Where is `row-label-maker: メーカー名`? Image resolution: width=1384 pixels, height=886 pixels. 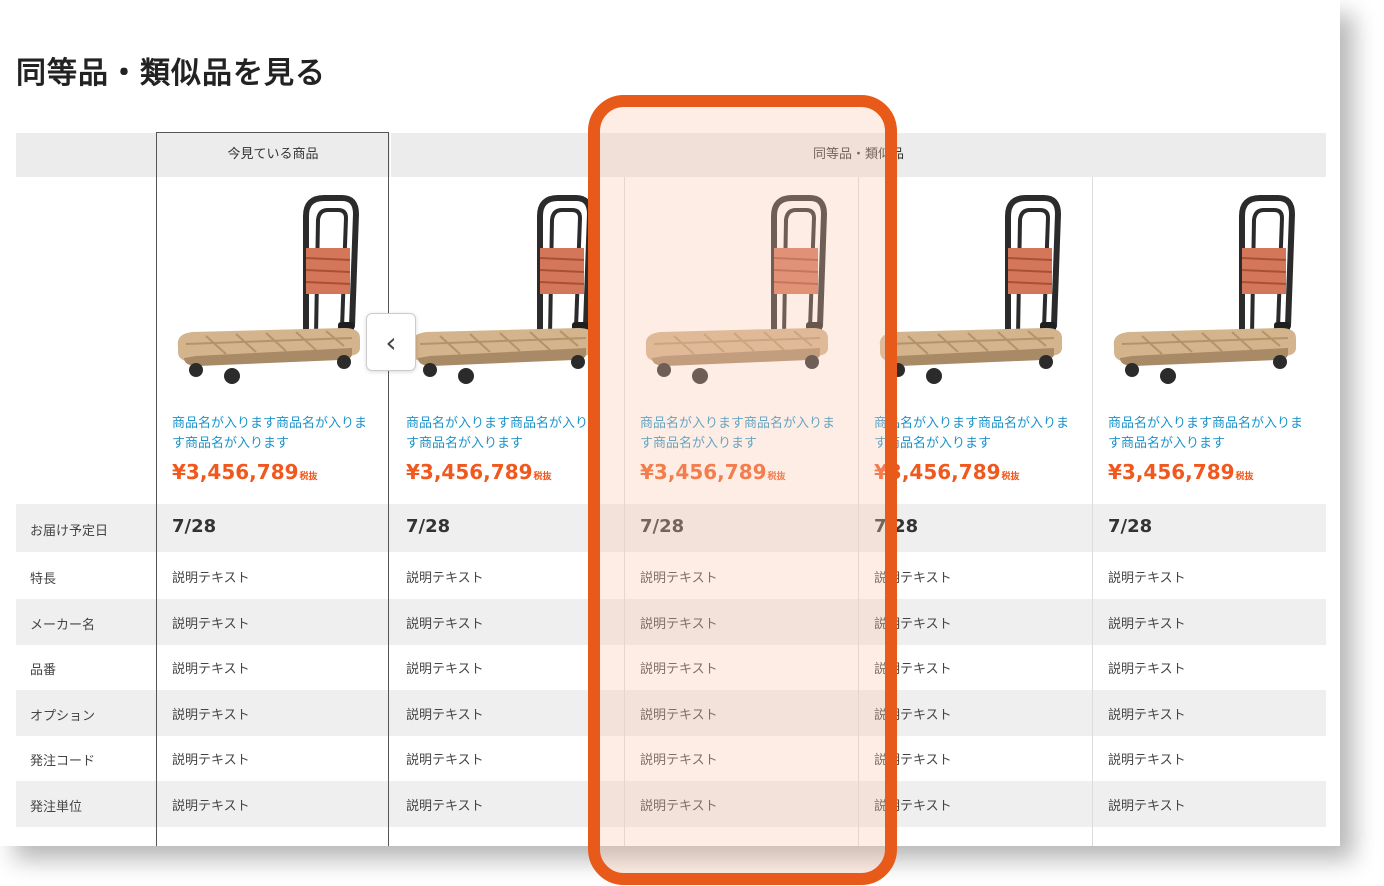
row-label-maker: メーカー名 is located at coordinates (63, 625).